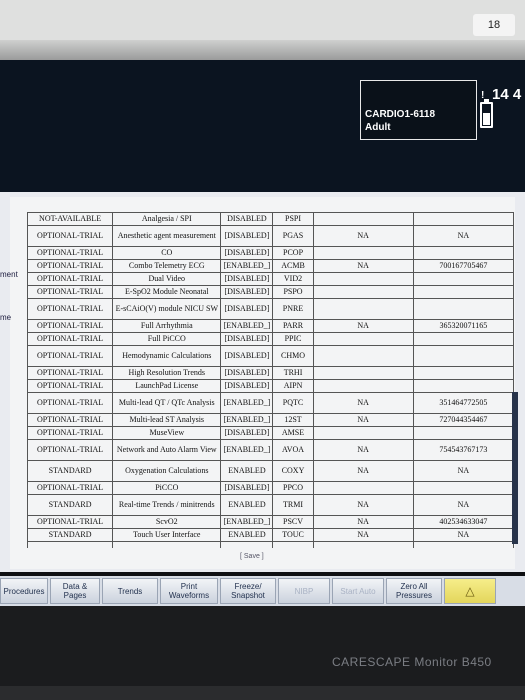 The width and height of the screenshot is (525, 700). I want to click on status-cell: STANDARD, so click(70, 505).